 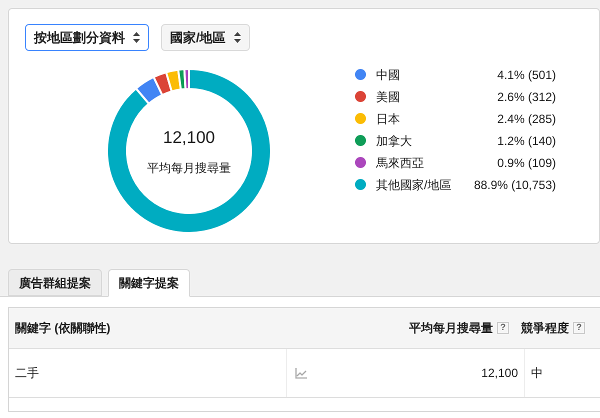 I want to click on total-label: 平均每月搜尋量, so click(x=189, y=168).